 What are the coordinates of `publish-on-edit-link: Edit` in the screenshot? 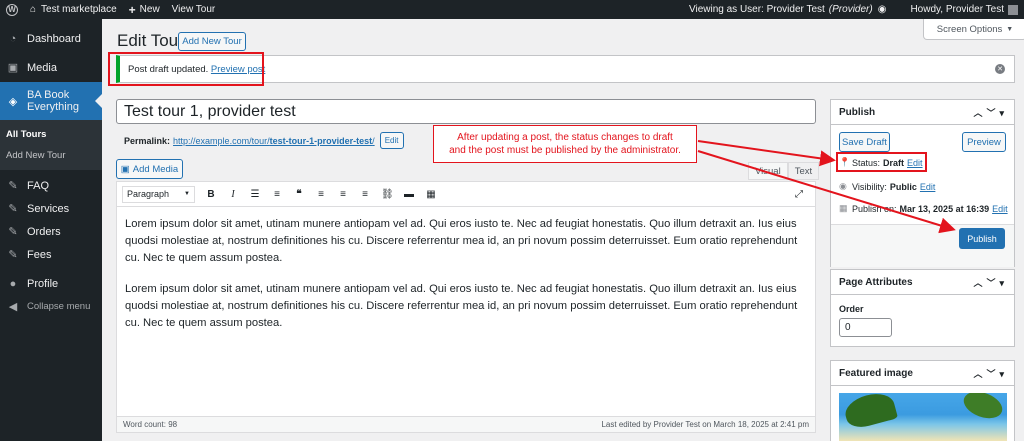 It's located at (1000, 209).